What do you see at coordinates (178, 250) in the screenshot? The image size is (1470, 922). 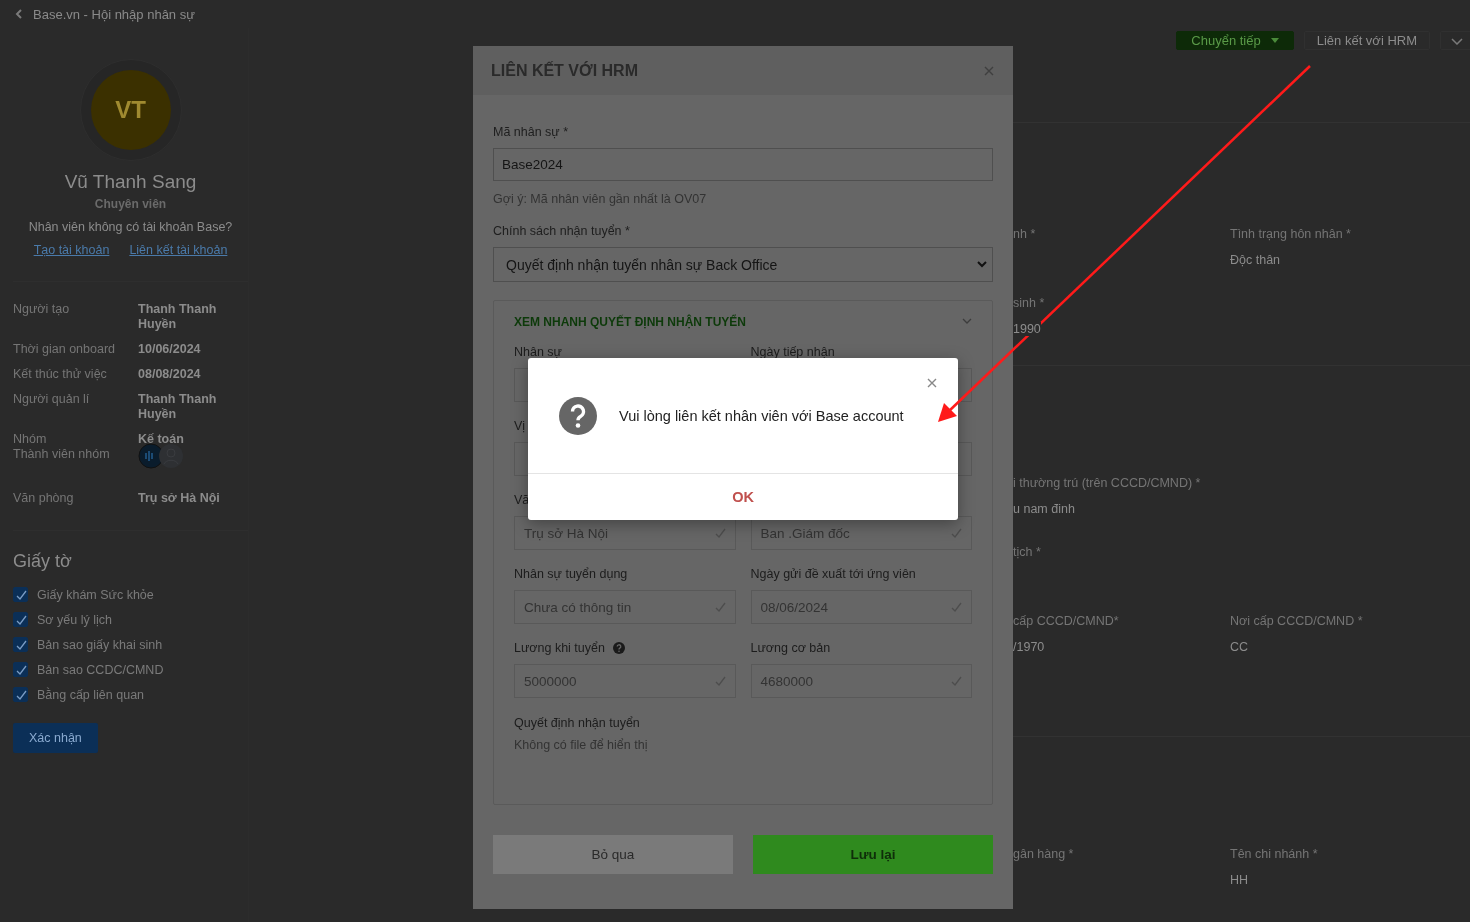 I see `account-link: Liên kết tài khoản` at bounding box center [178, 250].